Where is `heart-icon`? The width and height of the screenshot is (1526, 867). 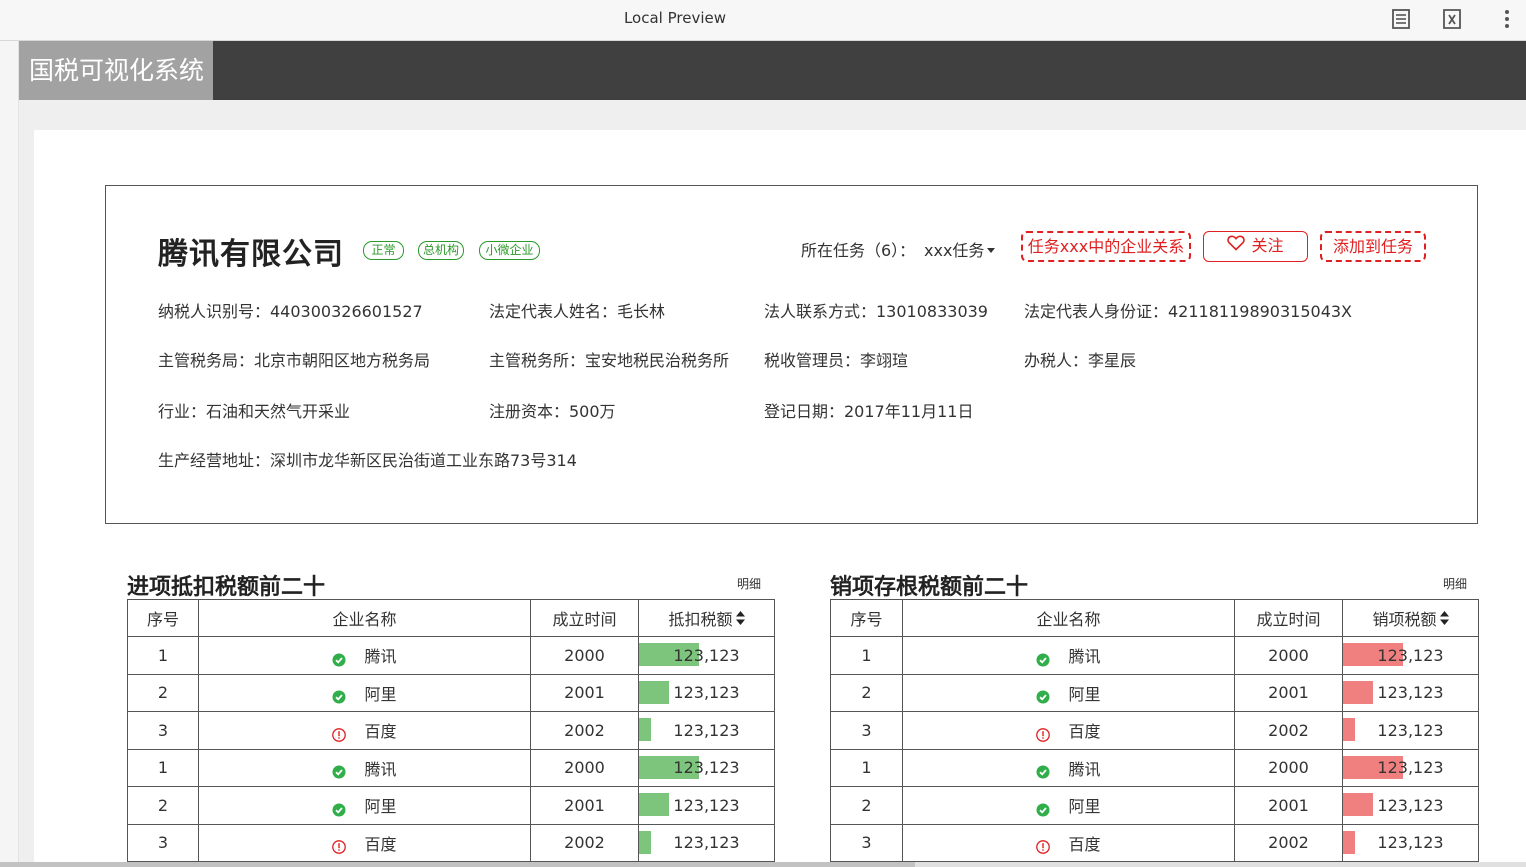
heart-icon is located at coordinates (1236, 245).